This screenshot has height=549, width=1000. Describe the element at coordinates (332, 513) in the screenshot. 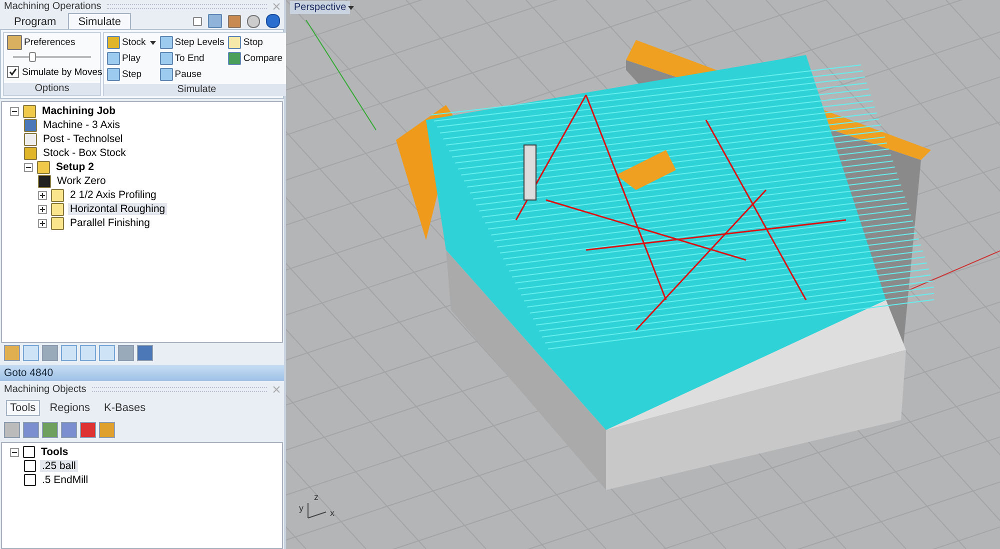

I see `axis-label: x` at that location.